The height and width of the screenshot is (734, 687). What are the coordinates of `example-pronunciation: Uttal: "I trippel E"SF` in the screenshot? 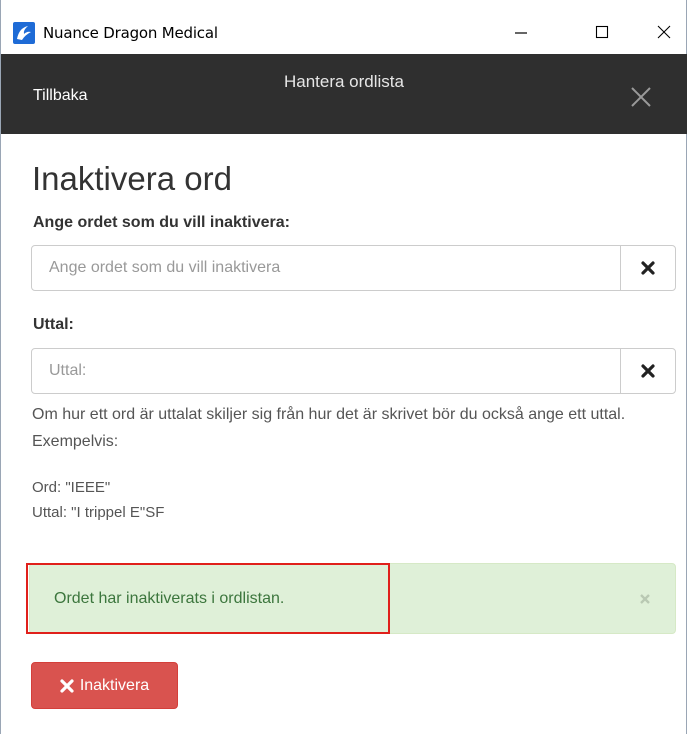 It's located at (98, 512).